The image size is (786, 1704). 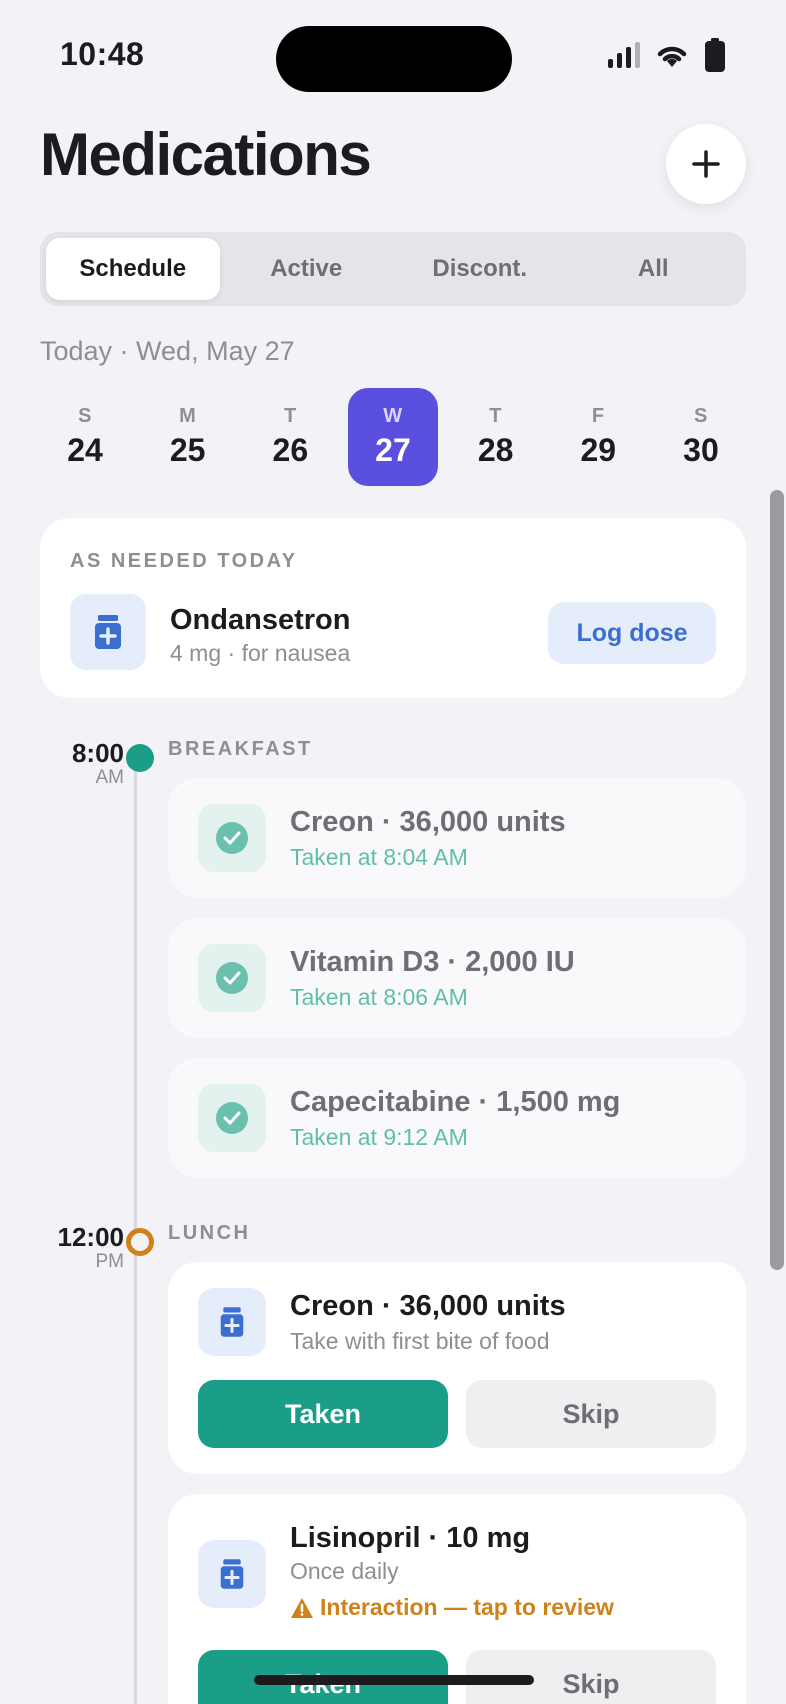 I want to click on lunch-caption: LUNCH, so click(x=209, y=1233).